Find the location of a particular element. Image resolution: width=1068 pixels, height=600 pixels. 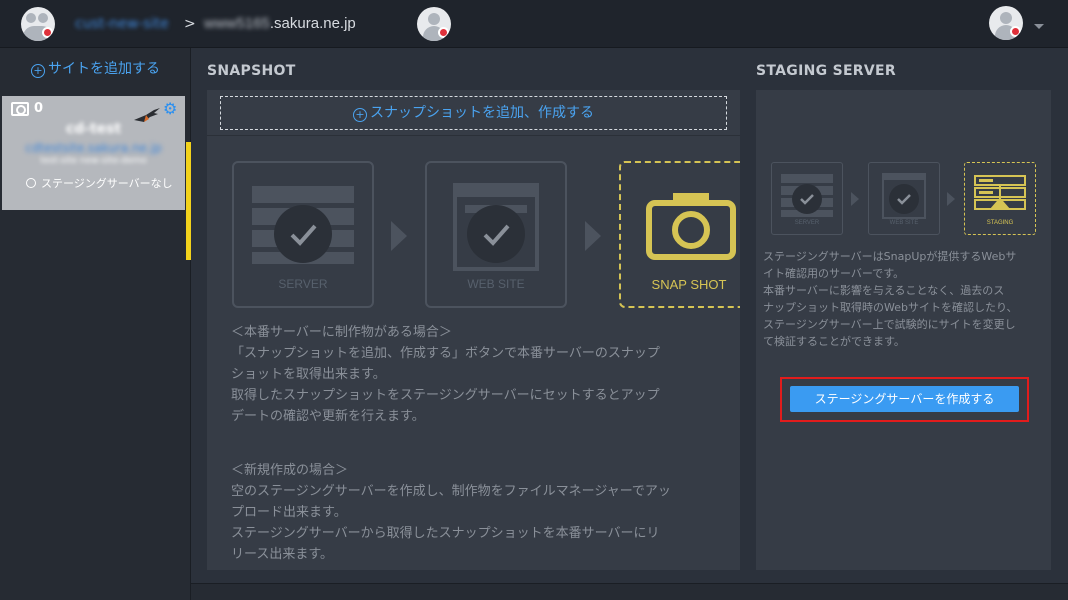

desc-existing-line: ショットを取得出来ます。 is located at coordinates (308, 374).